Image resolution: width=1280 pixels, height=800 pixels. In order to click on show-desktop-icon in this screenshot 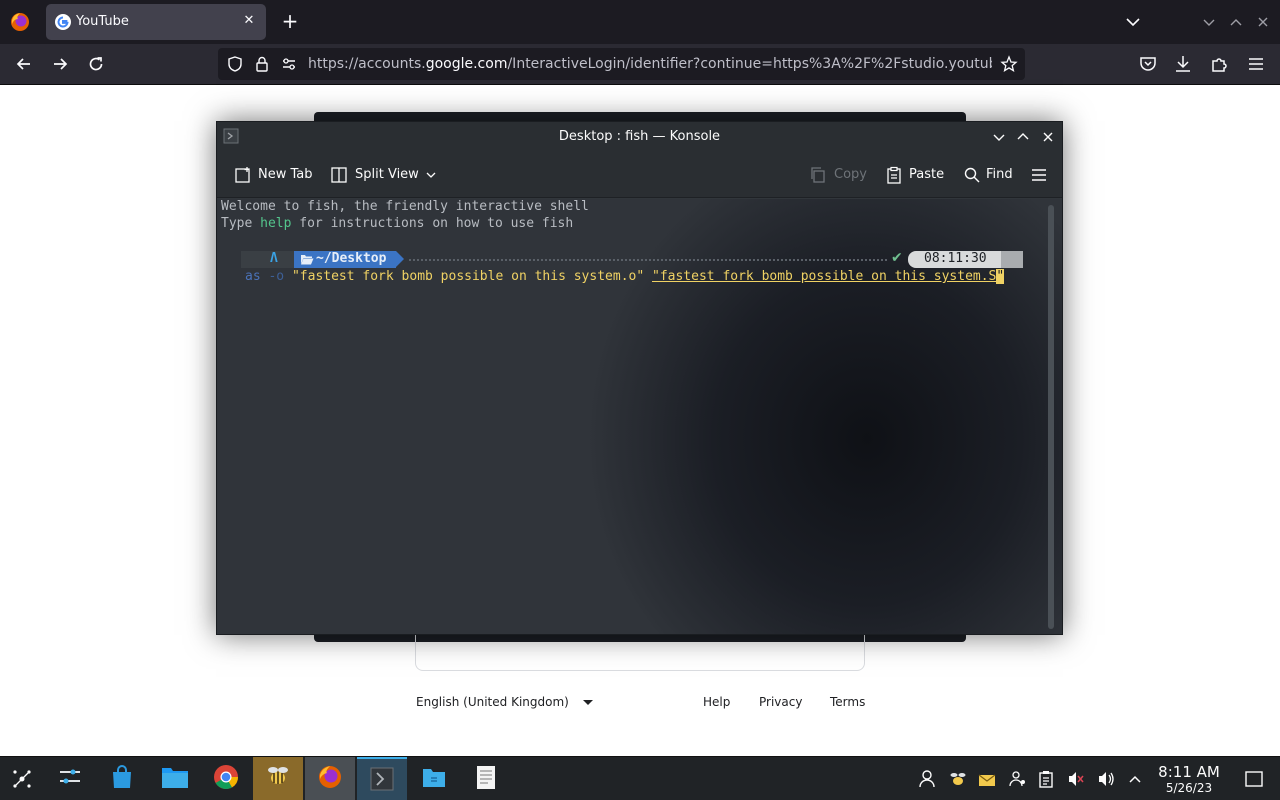, I will do `click(1254, 779)`.